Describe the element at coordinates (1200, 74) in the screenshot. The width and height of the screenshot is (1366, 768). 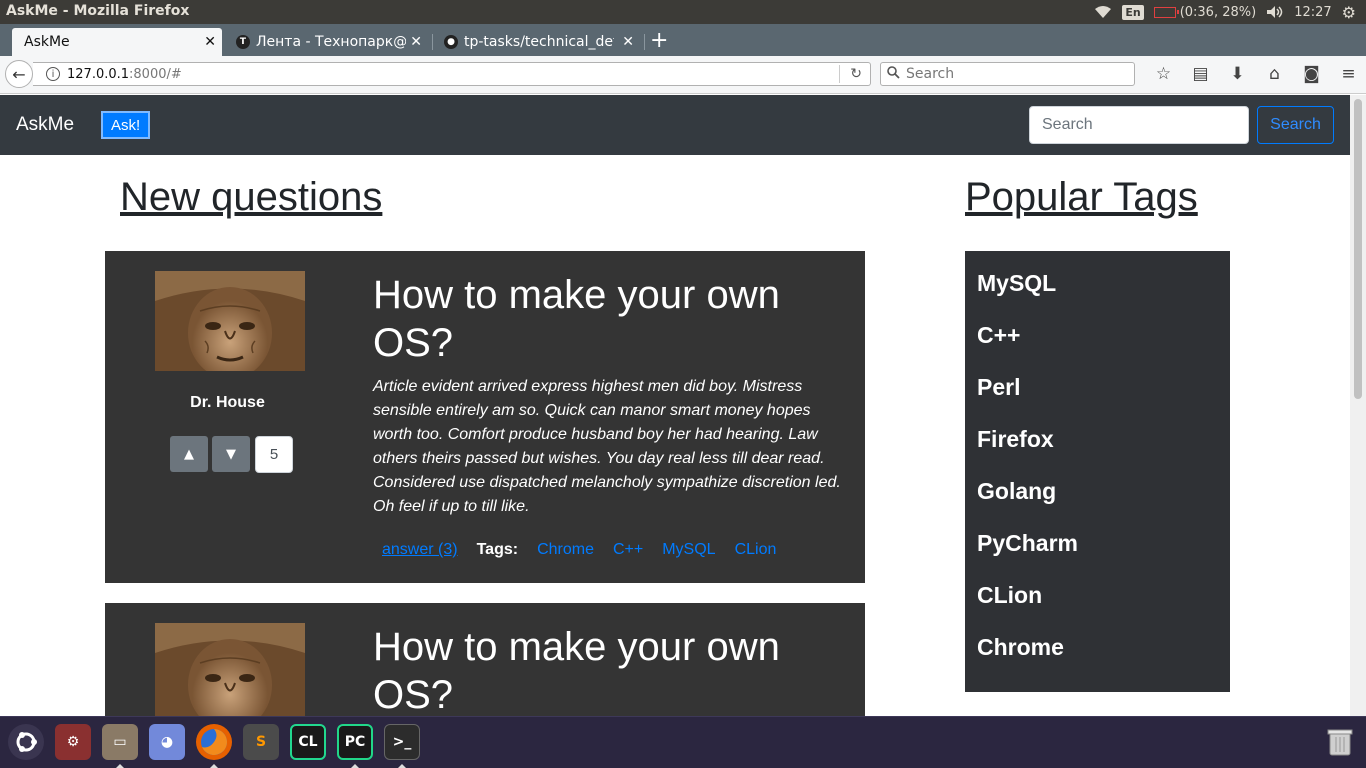
I see `reading-list-icon: ▤` at that location.